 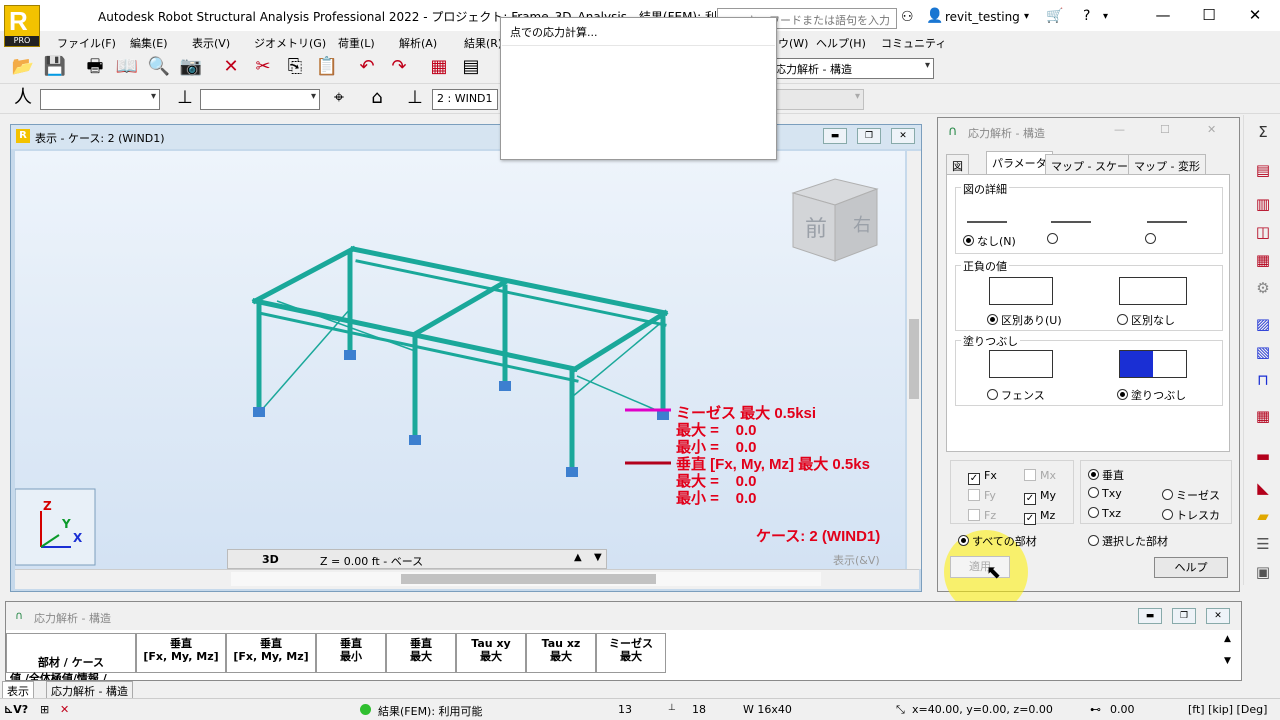 I want to click on user-name: revit_testing, so click(x=982, y=17).